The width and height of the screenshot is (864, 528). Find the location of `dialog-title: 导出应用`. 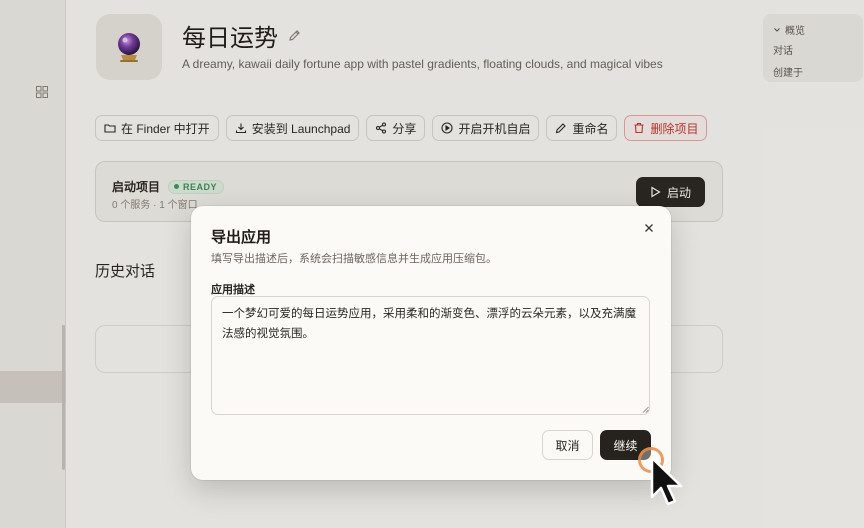

dialog-title: 导出应用 is located at coordinates (241, 237).